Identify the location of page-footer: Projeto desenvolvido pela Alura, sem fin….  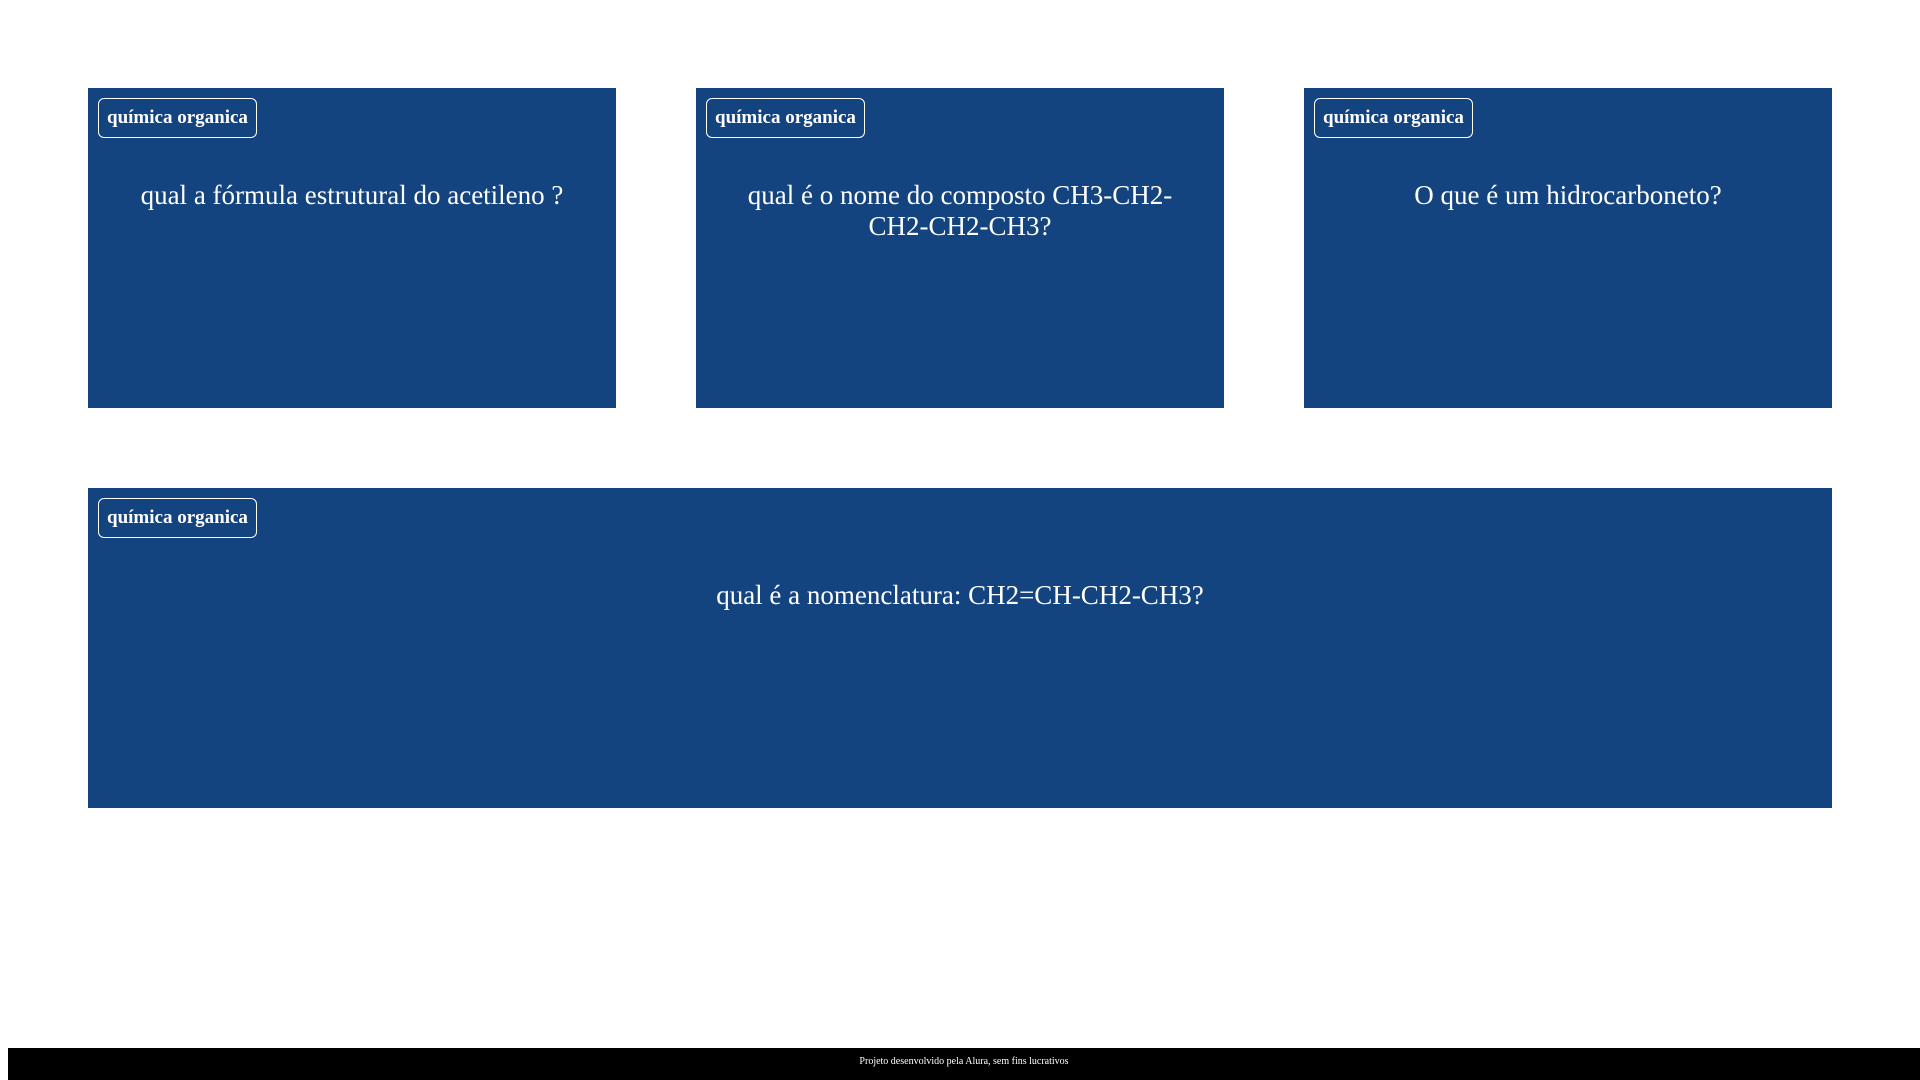
(964, 1064).